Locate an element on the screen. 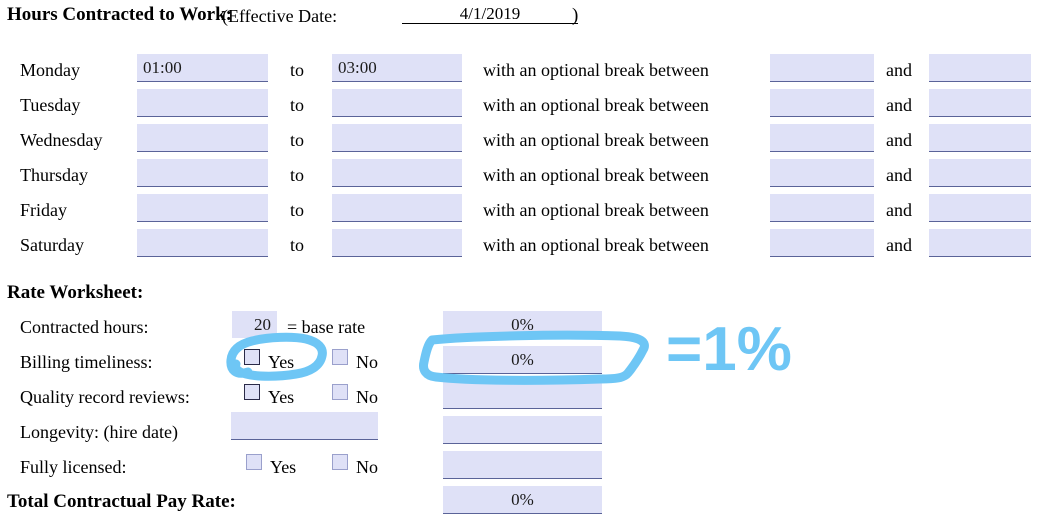  effective-date-label: (Effective Date: is located at coordinates (280, 16).